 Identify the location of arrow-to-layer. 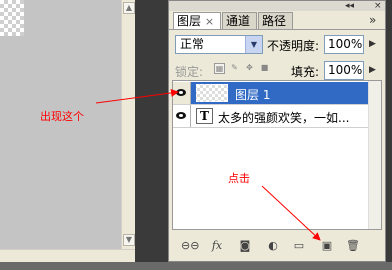
(137, 96).